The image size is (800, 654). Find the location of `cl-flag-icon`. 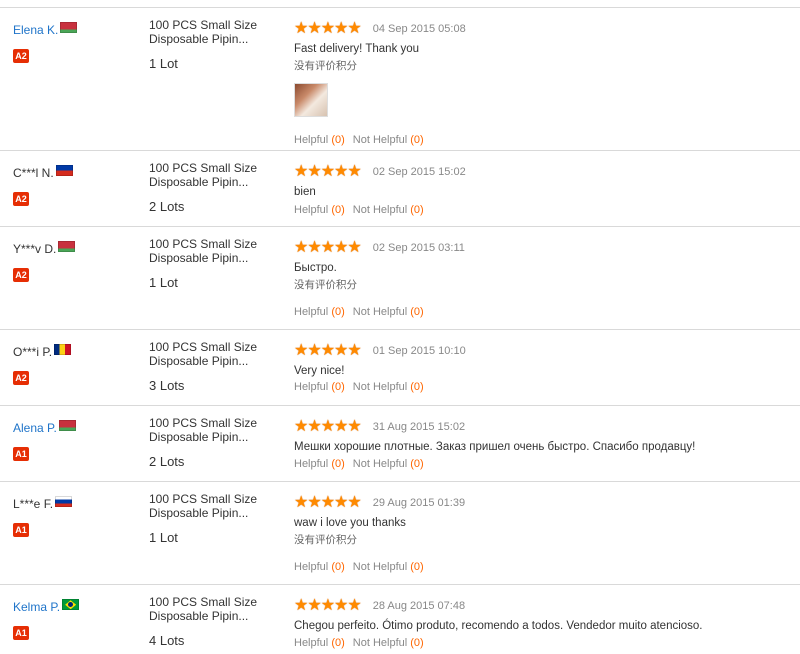

cl-flag-icon is located at coordinates (64, 171).